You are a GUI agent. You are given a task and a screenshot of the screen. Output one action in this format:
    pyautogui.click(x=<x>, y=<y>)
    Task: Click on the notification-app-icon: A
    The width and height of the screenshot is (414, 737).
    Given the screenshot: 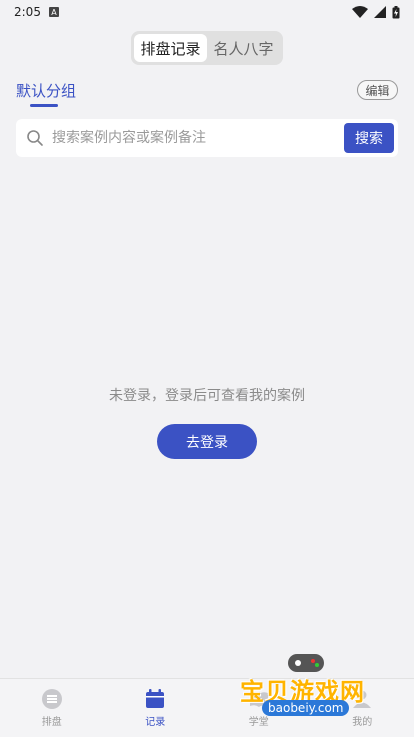 What is the action you would take?
    pyautogui.click(x=53, y=12)
    